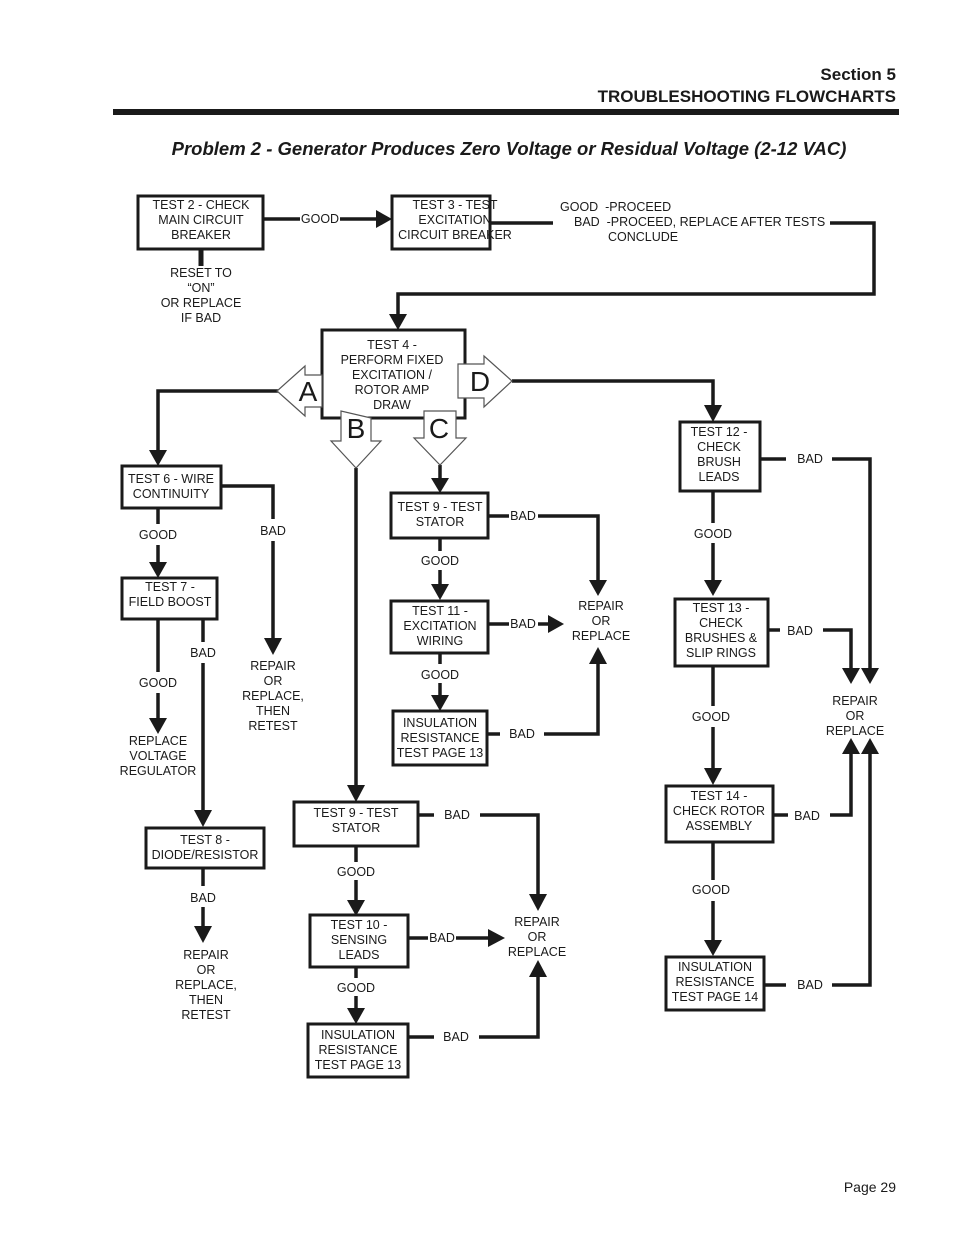  I want to click on test3-text-line: EXCITATION, so click(454, 220).